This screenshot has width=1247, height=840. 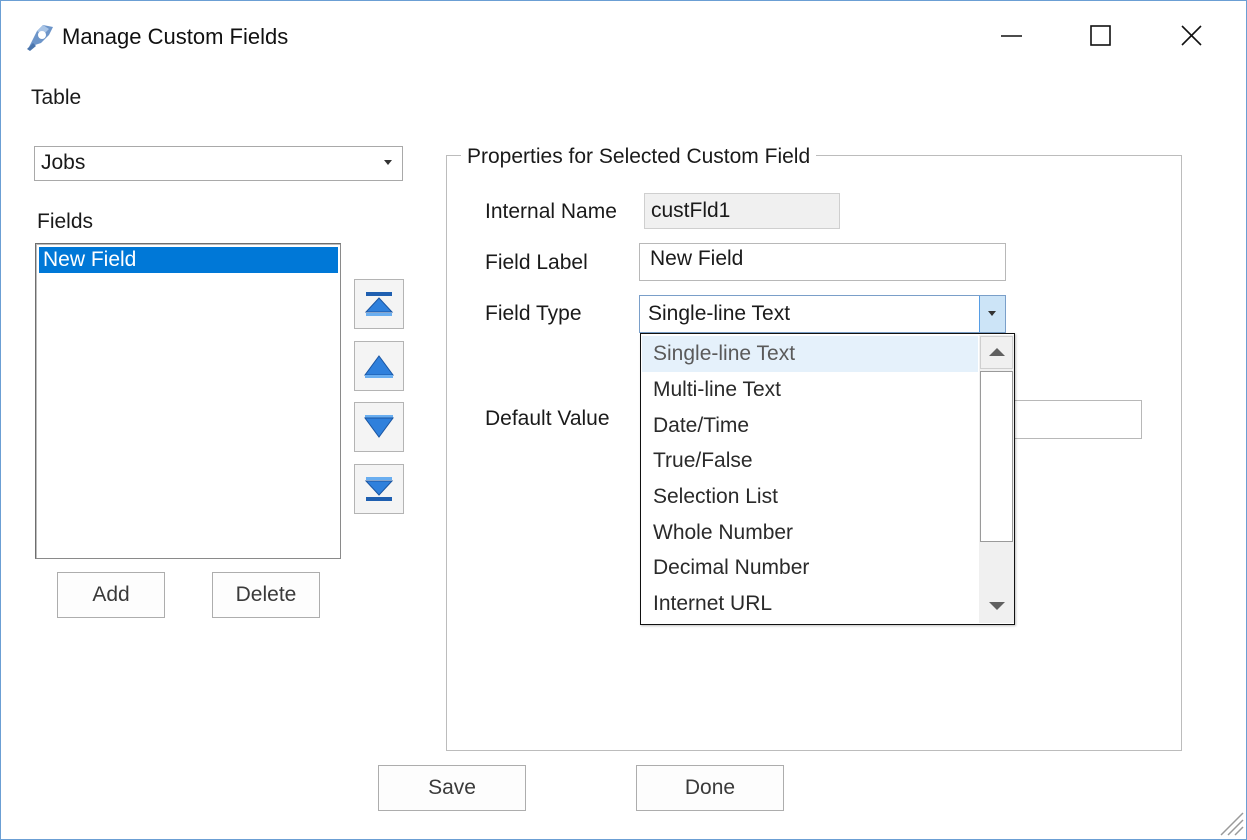 I want to click on maximize-icon, so click(x=1100, y=35).